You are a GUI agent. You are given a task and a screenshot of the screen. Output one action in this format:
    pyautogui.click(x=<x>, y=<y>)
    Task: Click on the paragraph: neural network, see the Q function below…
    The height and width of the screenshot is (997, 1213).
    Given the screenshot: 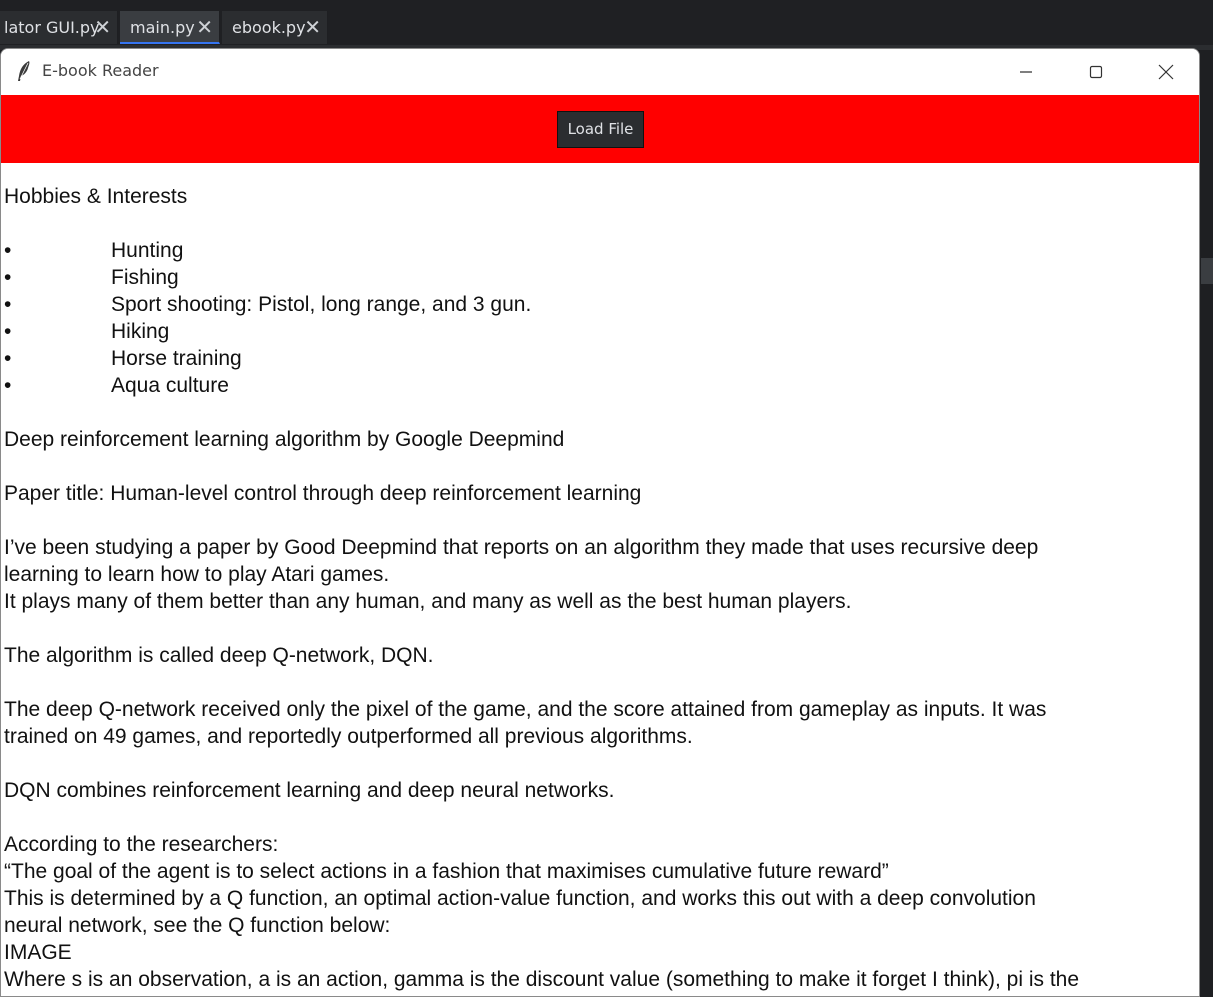 What is the action you would take?
    pyautogui.click(x=197, y=925)
    